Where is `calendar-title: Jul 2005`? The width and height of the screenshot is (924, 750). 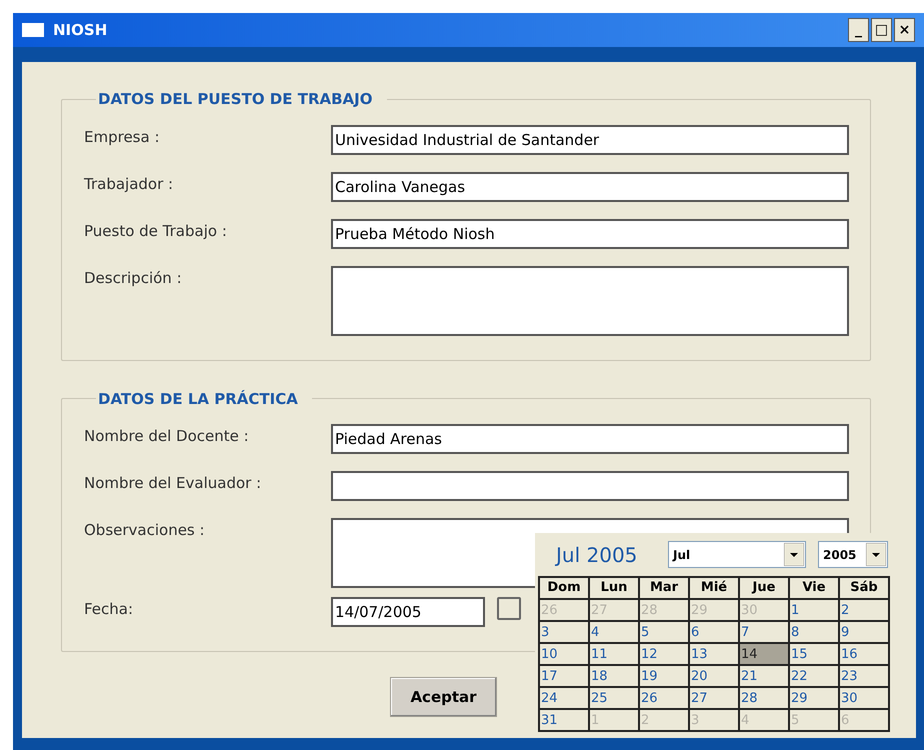
calendar-title: Jul 2005 is located at coordinates (597, 555).